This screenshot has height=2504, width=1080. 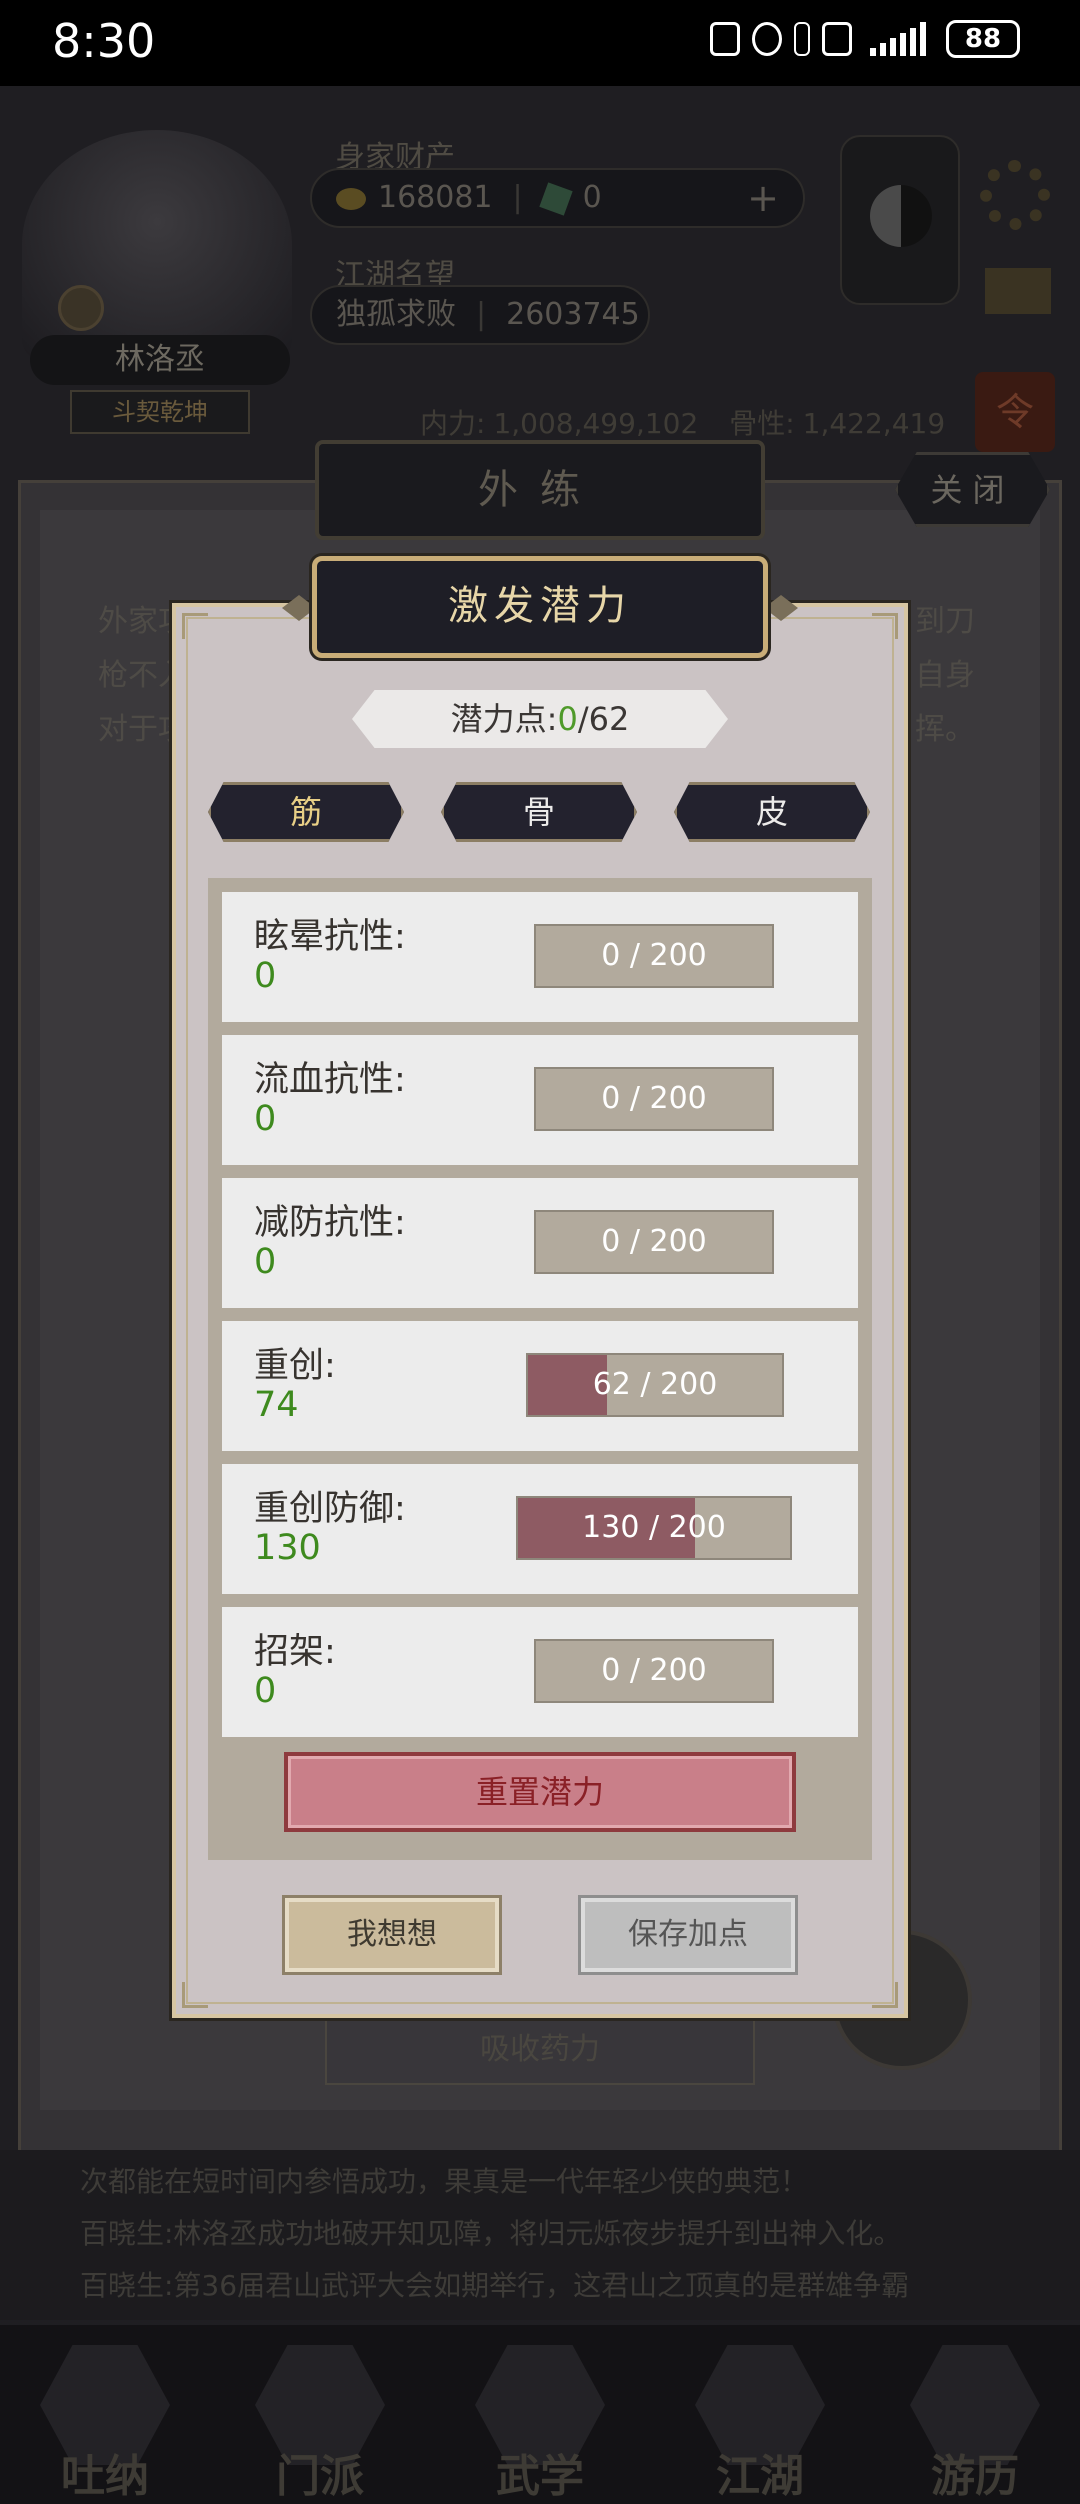 I want to click on nav-item-menpai: 门派, so click(x=320, y=2423).